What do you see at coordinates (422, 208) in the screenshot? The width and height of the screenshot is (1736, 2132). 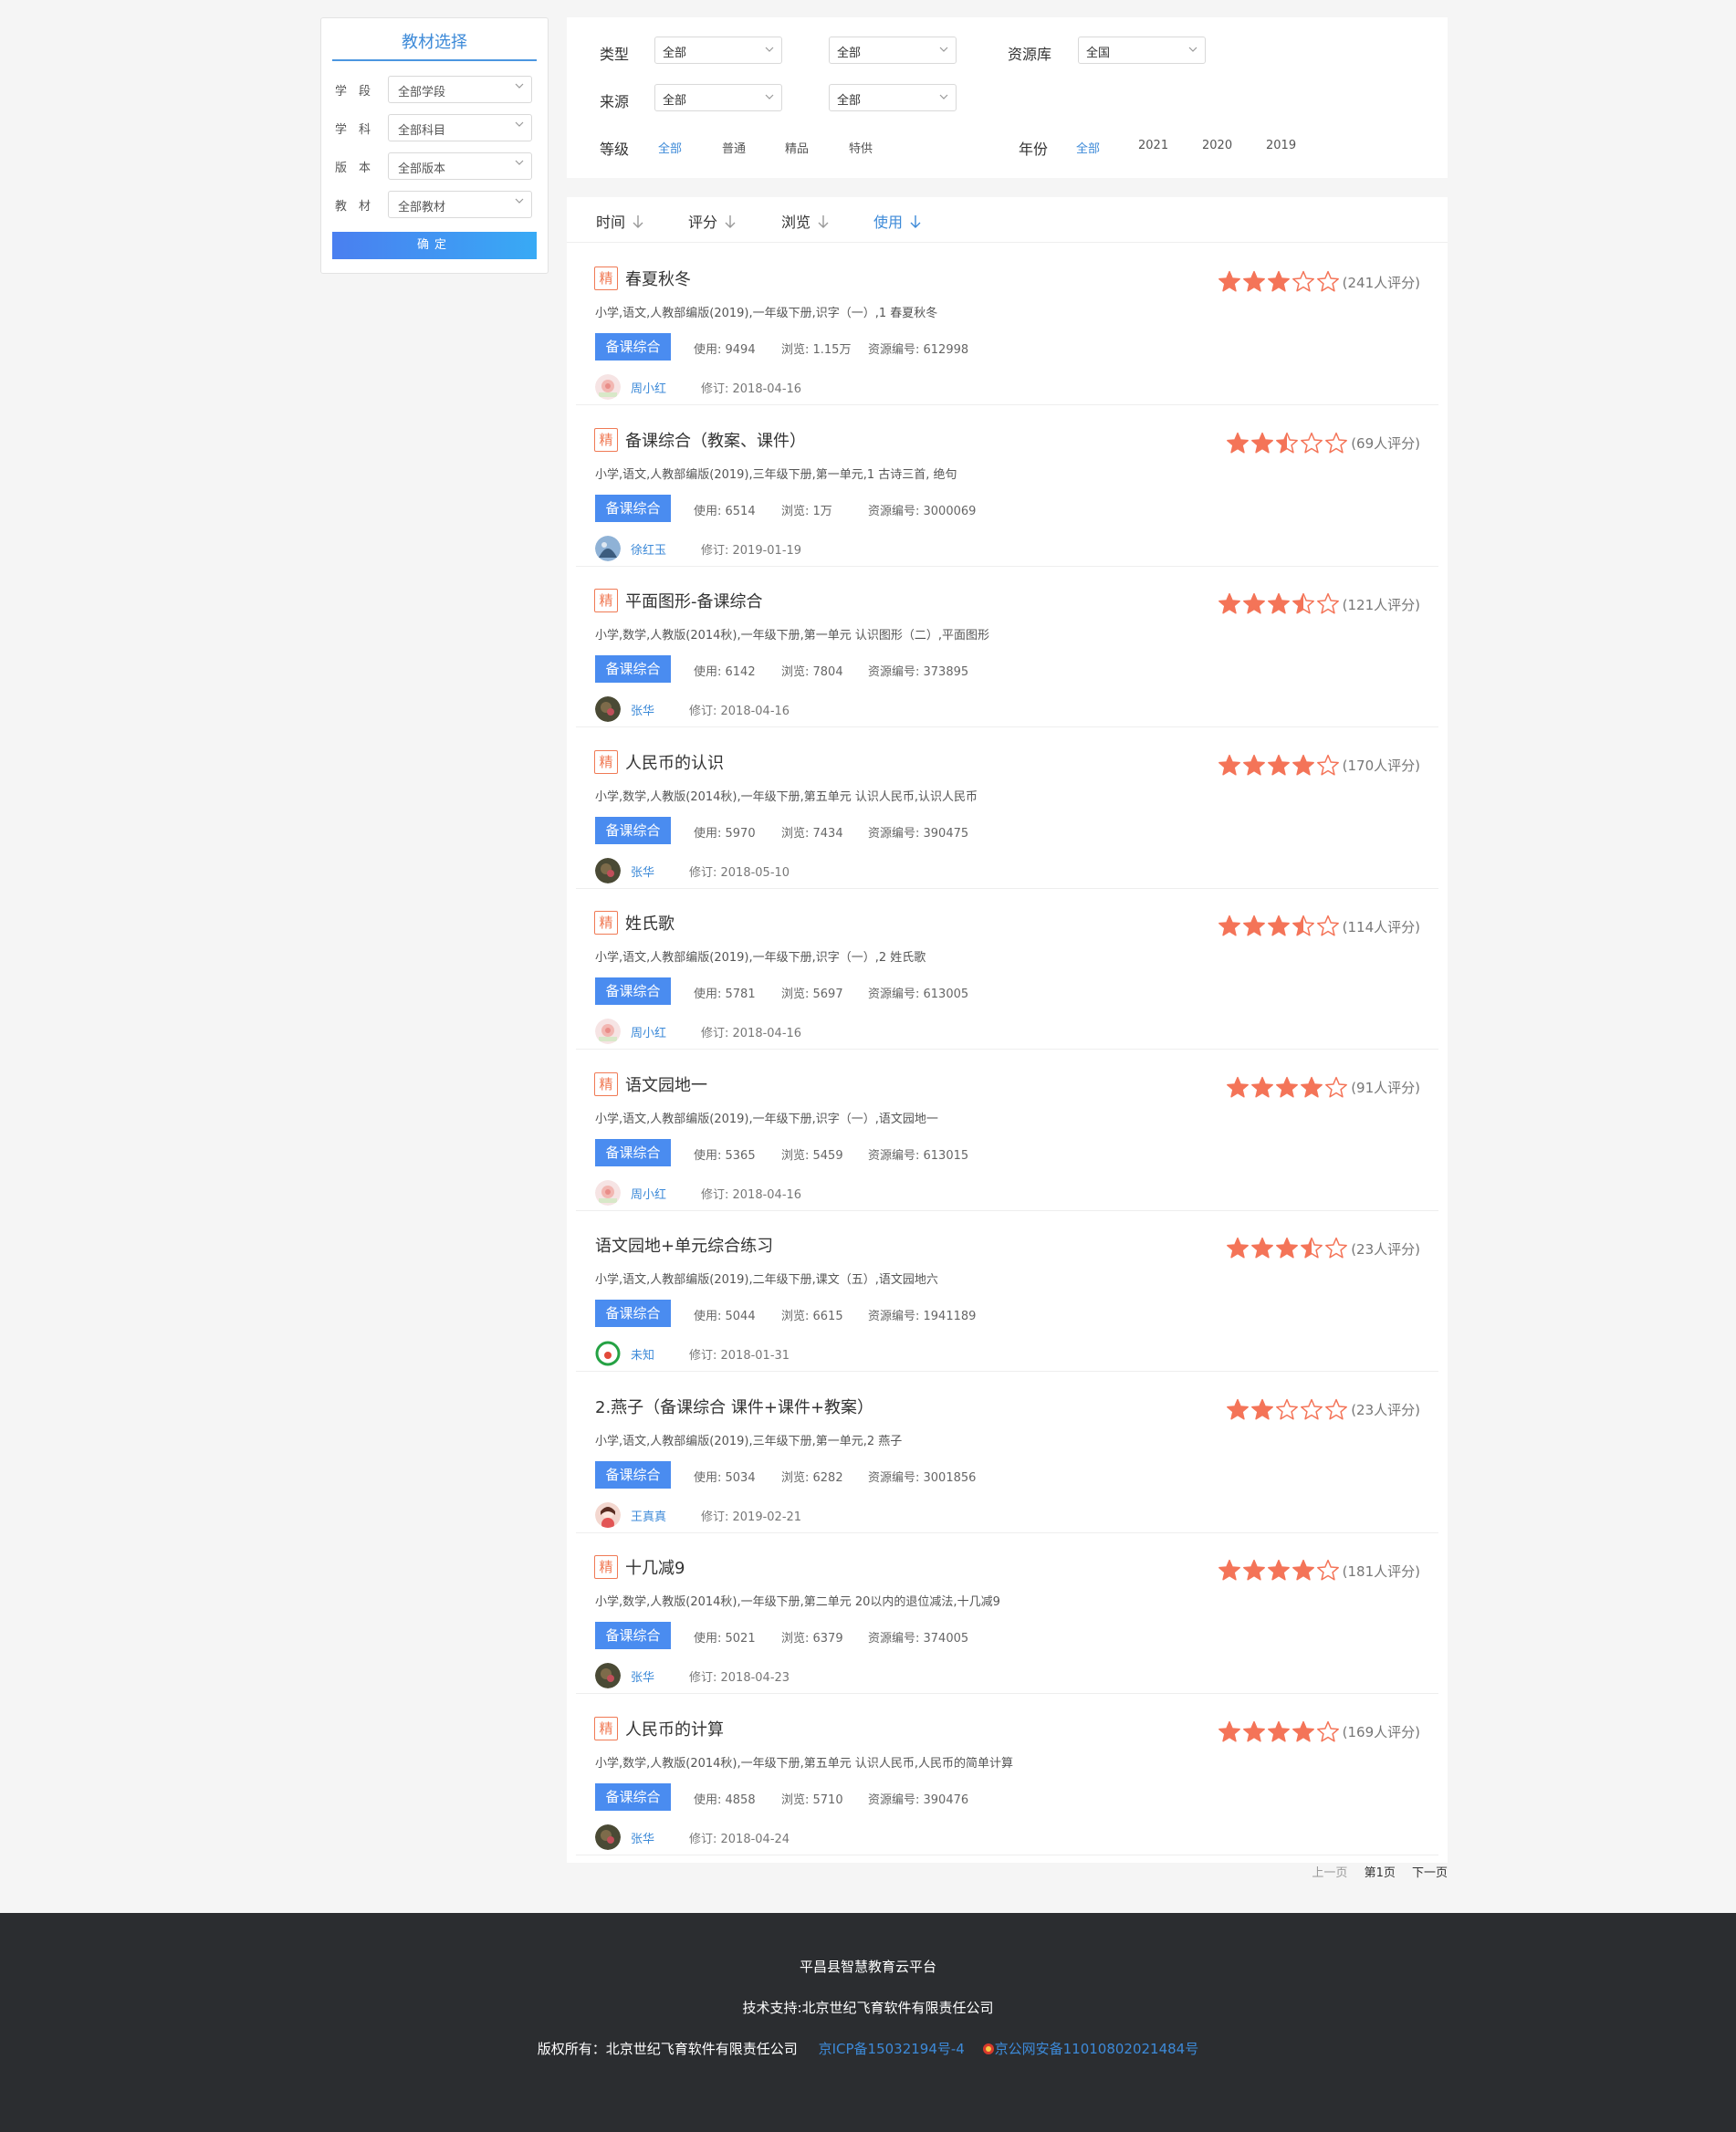 I see `textbook-select-value: 全部教材` at bounding box center [422, 208].